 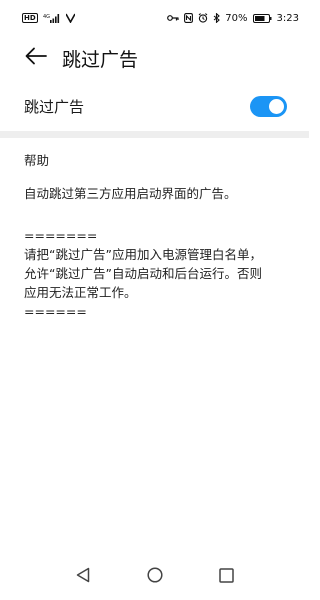 What do you see at coordinates (262, 18) in the screenshot?
I see `battery-icon` at bounding box center [262, 18].